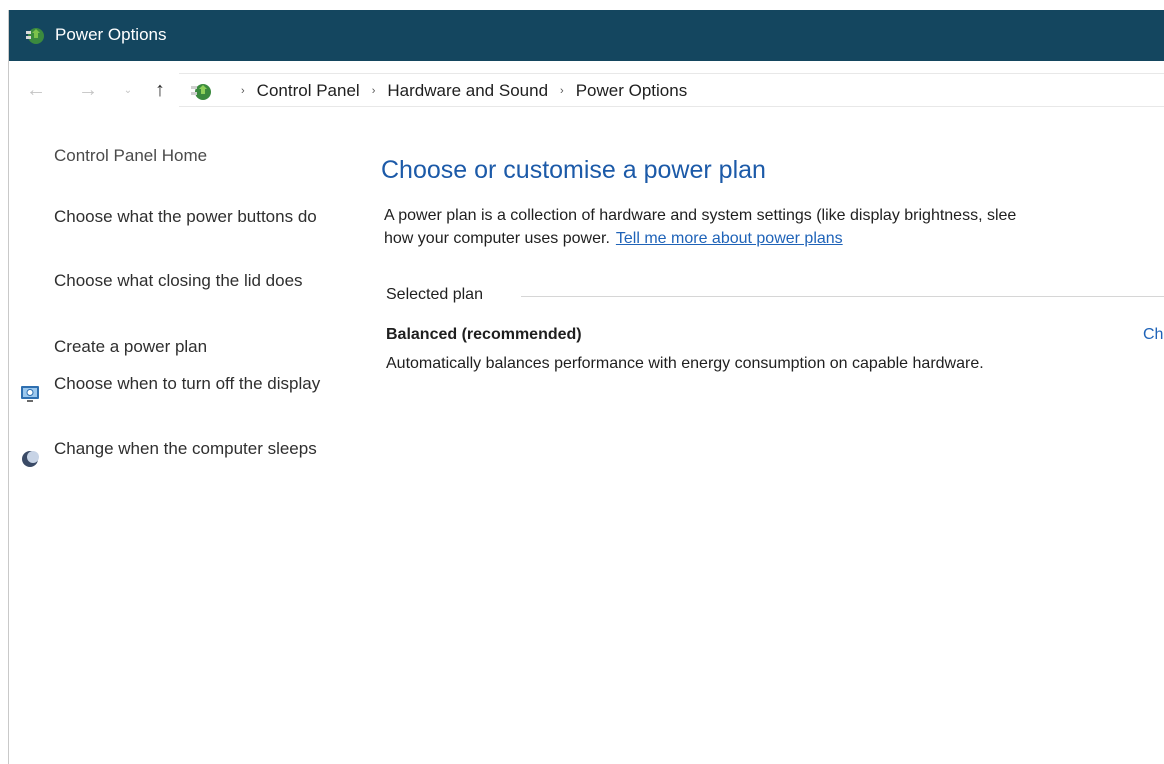  I want to click on breadcrumb-power-options: Power Options, so click(632, 91).